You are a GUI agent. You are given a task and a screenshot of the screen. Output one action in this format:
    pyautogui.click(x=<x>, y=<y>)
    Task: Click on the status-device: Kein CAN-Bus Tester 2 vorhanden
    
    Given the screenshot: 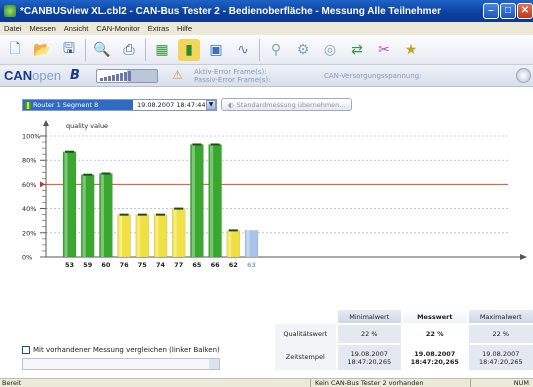 What is the action you would take?
    pyautogui.click(x=390, y=383)
    